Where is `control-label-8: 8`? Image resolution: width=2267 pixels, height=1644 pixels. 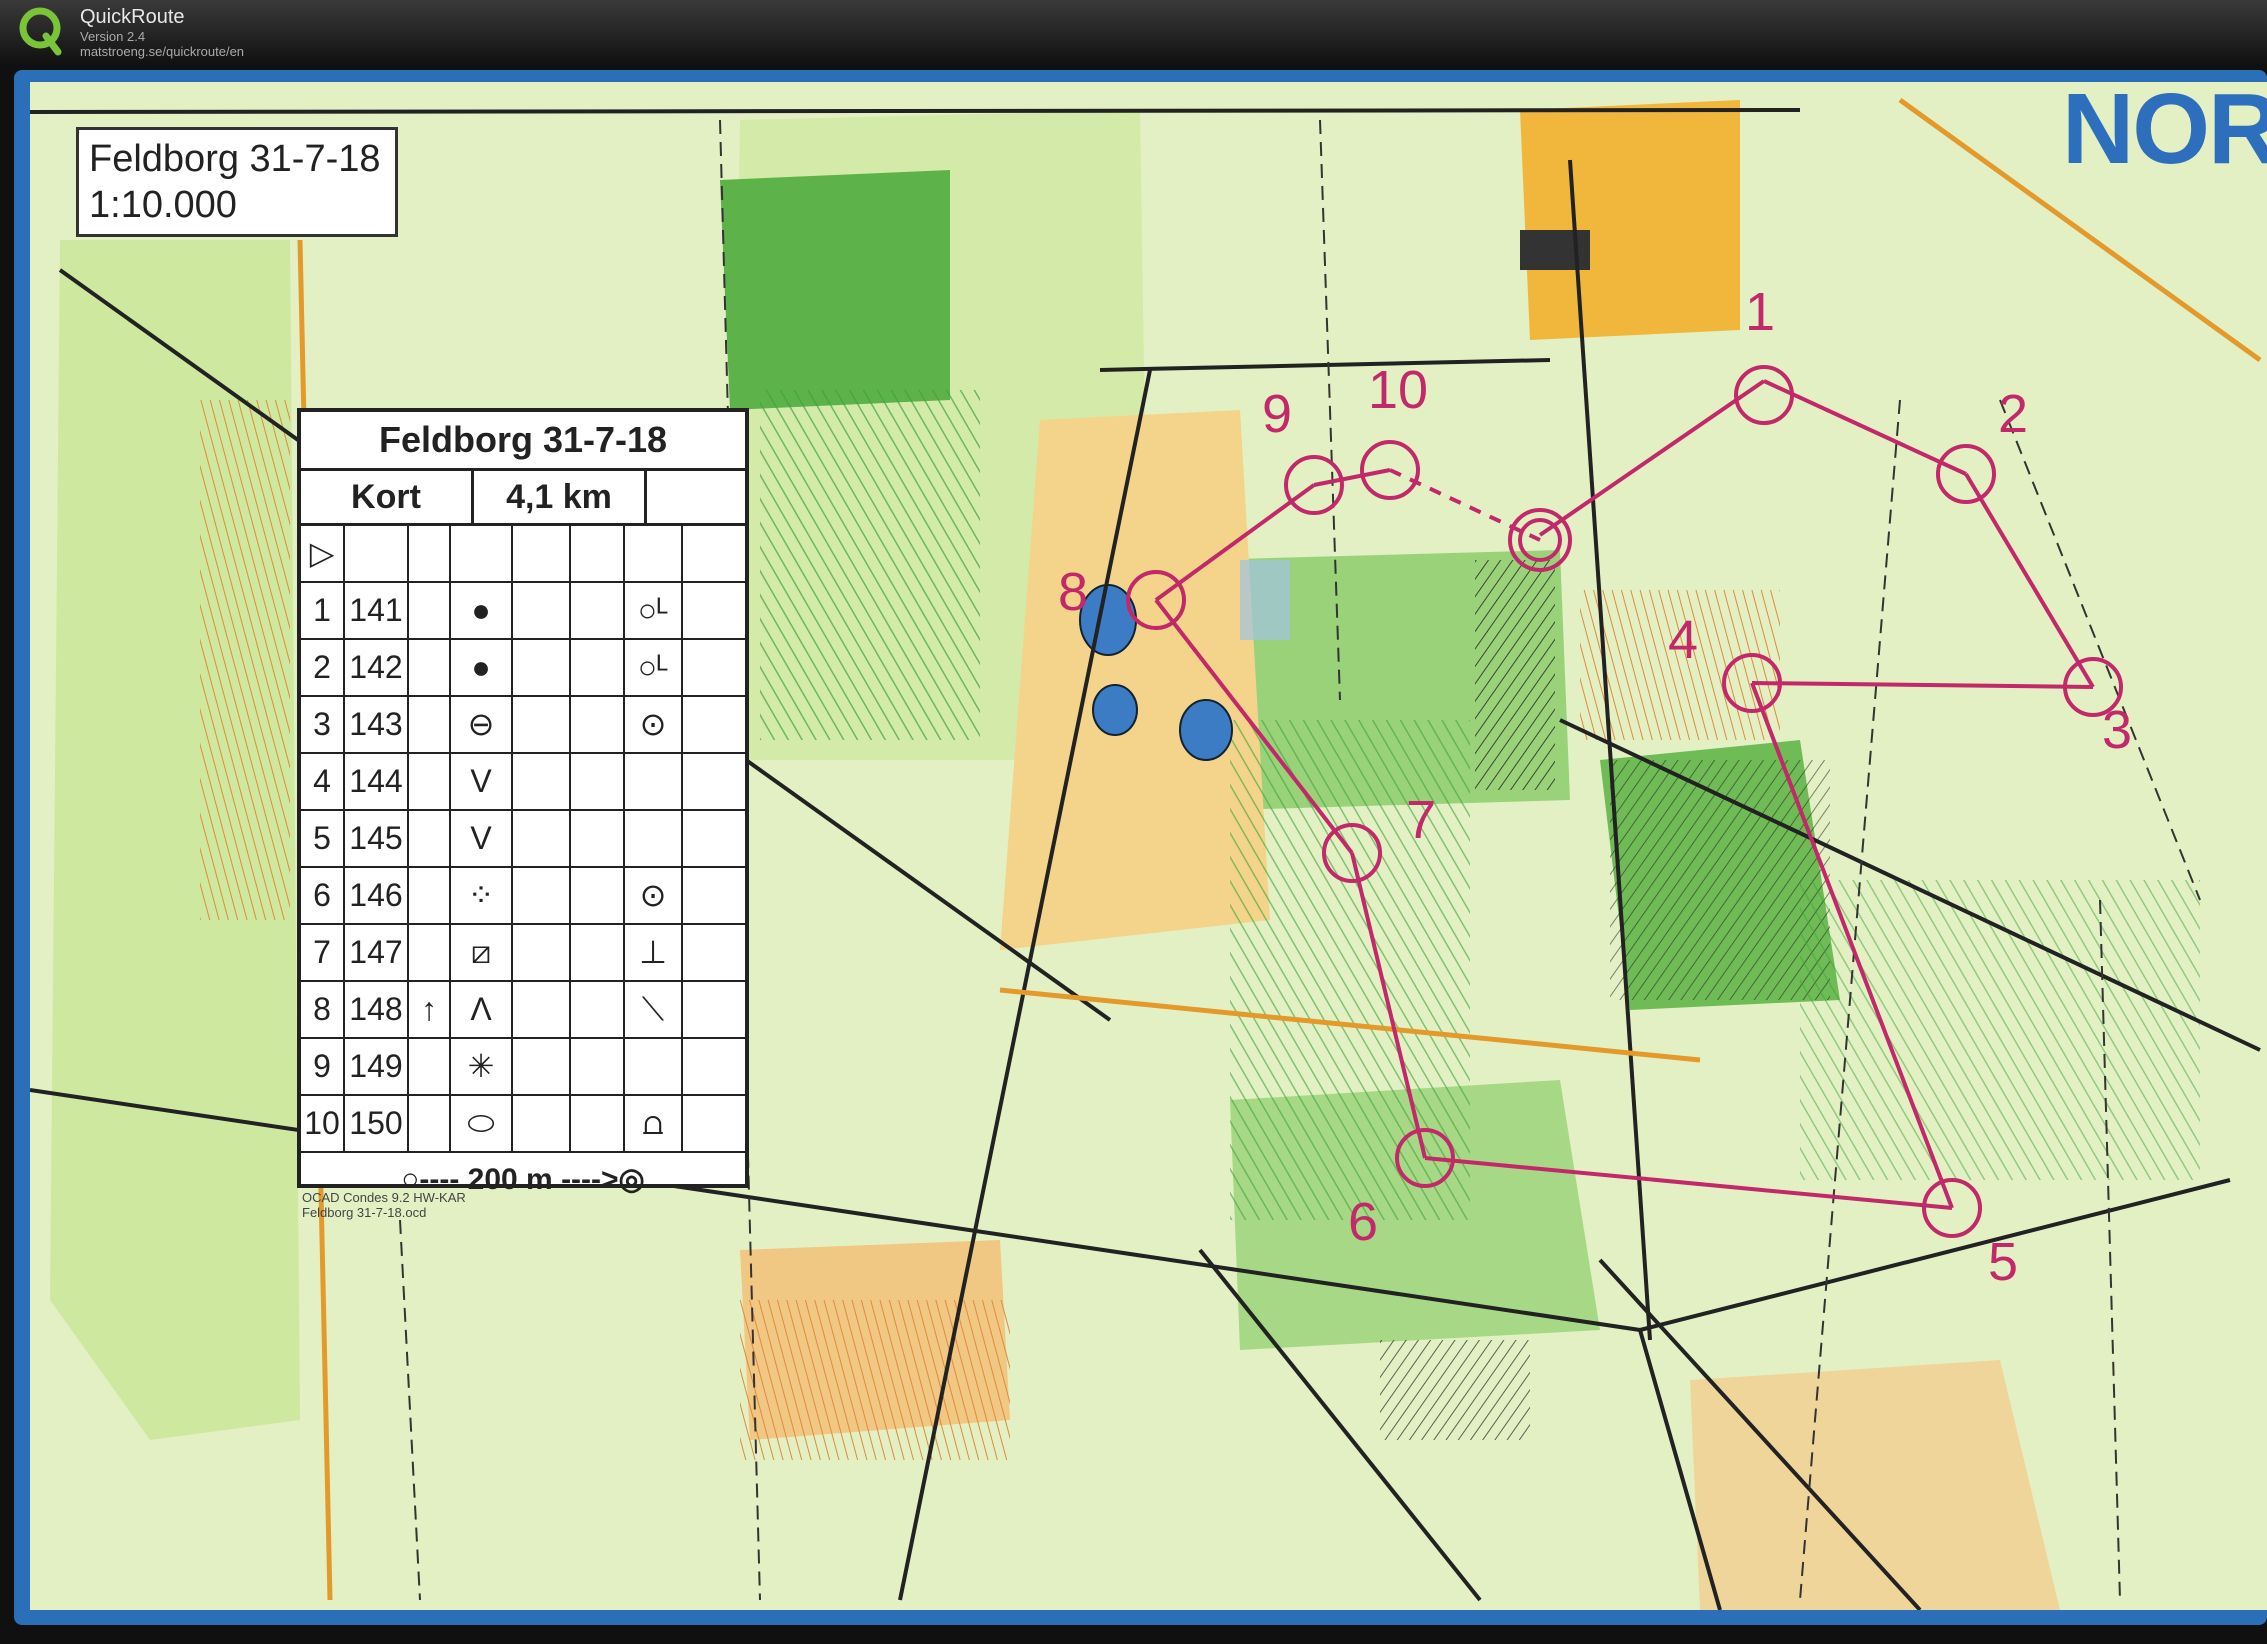
control-label-8: 8 is located at coordinates (1073, 592).